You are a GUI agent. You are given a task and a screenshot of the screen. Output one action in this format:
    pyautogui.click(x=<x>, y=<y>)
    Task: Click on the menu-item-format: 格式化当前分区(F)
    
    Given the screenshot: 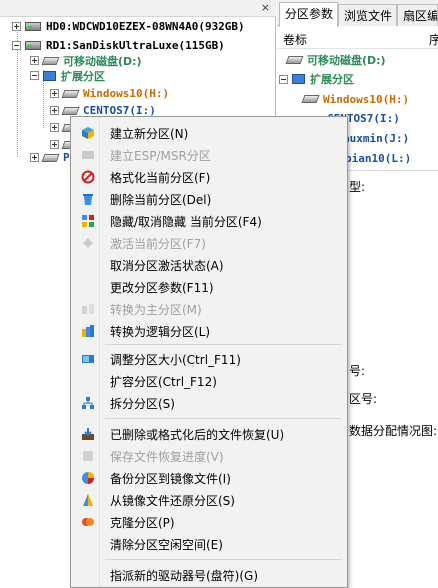 What is the action you would take?
    pyautogui.click(x=209, y=177)
    